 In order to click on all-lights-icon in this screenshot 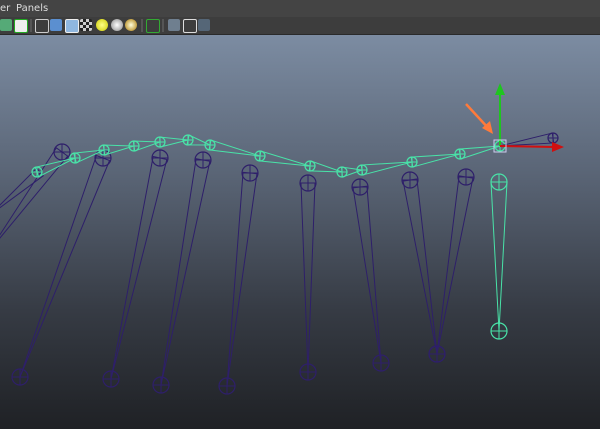, I will do `click(117, 25)`.